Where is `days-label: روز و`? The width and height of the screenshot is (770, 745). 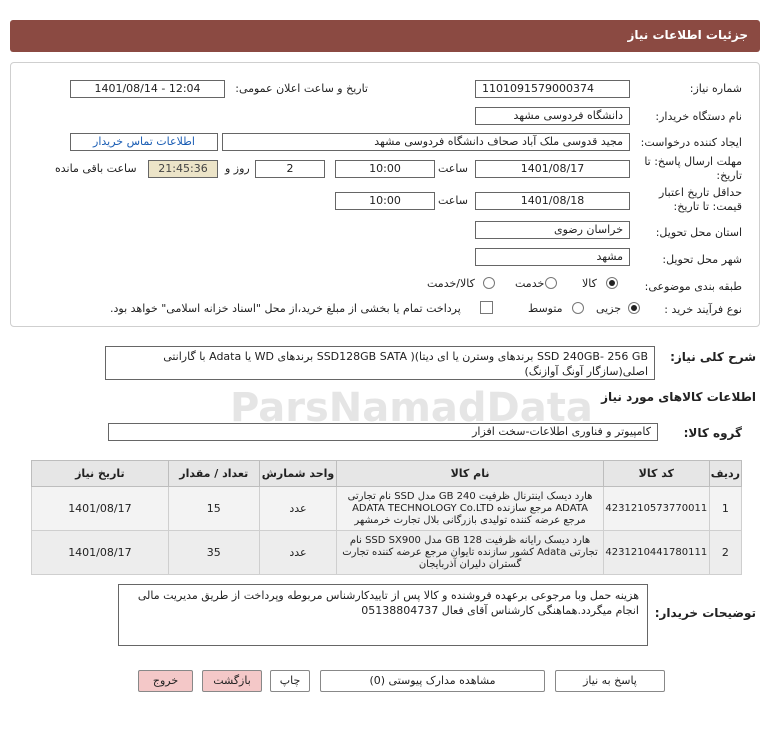
days-label: روز و is located at coordinates (237, 168).